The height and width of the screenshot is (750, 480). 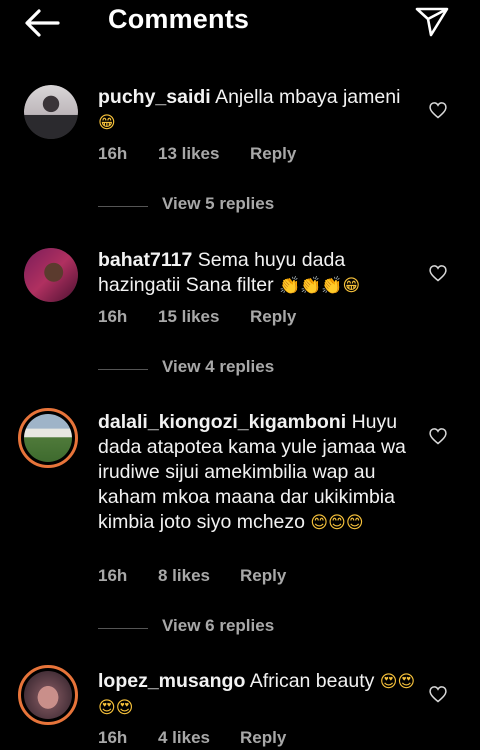 What do you see at coordinates (432, 21) in the screenshot?
I see `paper-plane-icon` at bounding box center [432, 21].